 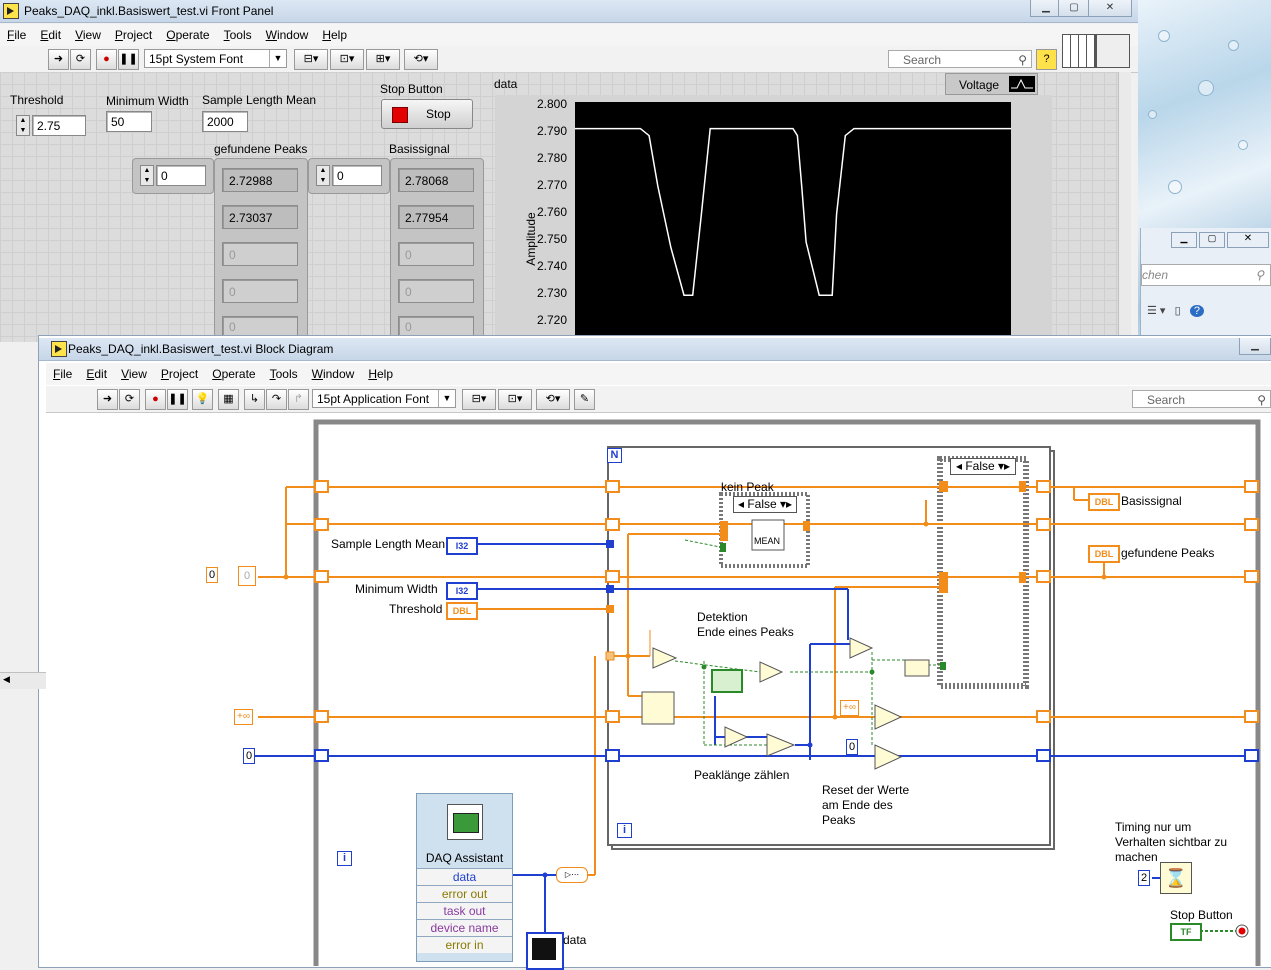 What do you see at coordinates (1242, 931) in the screenshot?
I see `stop-terminal-icon` at bounding box center [1242, 931].